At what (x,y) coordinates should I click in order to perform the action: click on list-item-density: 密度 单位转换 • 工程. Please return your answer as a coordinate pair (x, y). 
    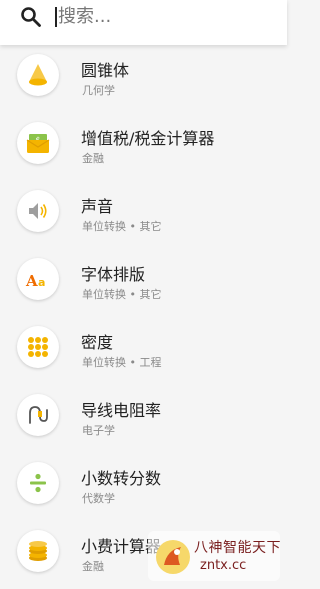
    Looking at the image, I should click on (143, 351).